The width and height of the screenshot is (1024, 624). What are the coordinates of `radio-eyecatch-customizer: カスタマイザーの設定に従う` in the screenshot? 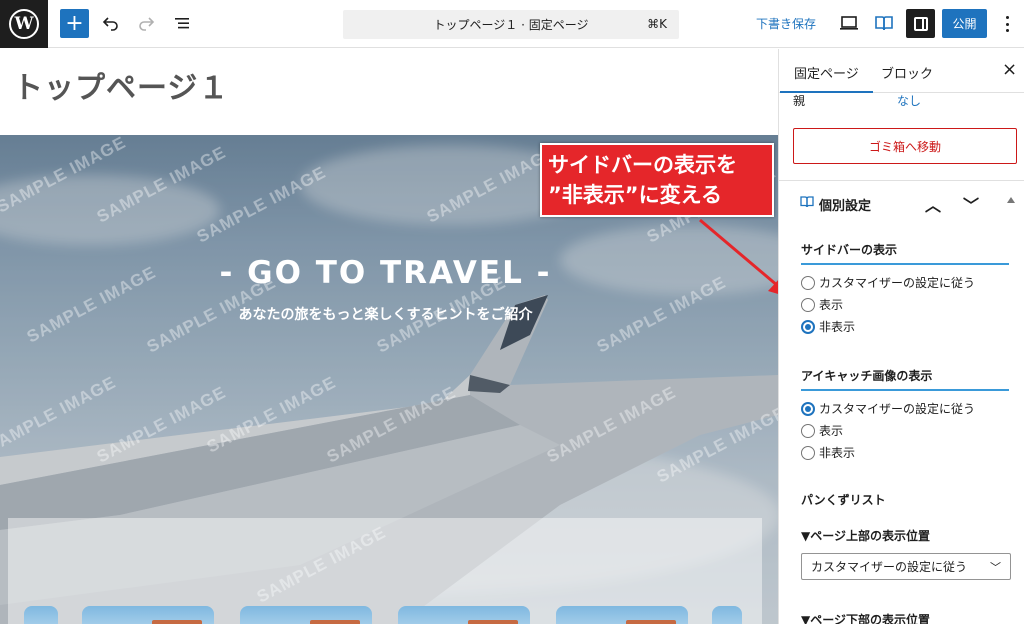 It's located at (888, 408).